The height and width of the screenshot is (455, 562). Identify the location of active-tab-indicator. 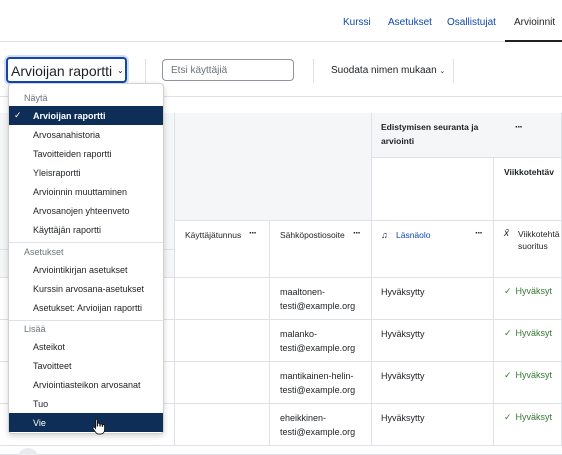
(533, 41).